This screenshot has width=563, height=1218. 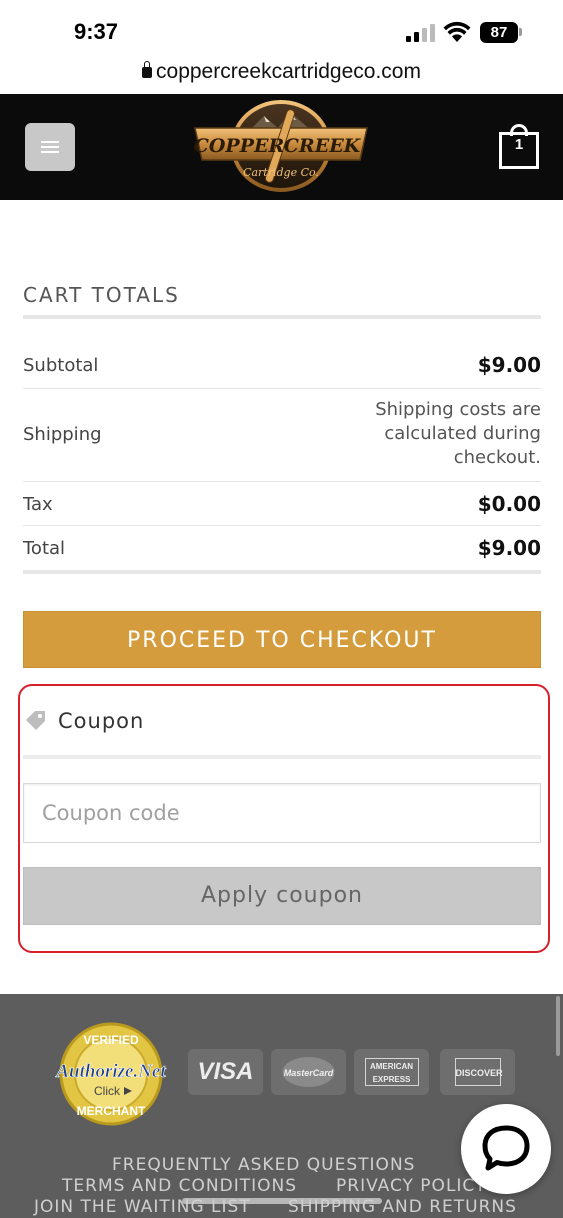 What do you see at coordinates (282, 366) in the screenshot?
I see `subtotal-row: Subtotal $9.00` at bounding box center [282, 366].